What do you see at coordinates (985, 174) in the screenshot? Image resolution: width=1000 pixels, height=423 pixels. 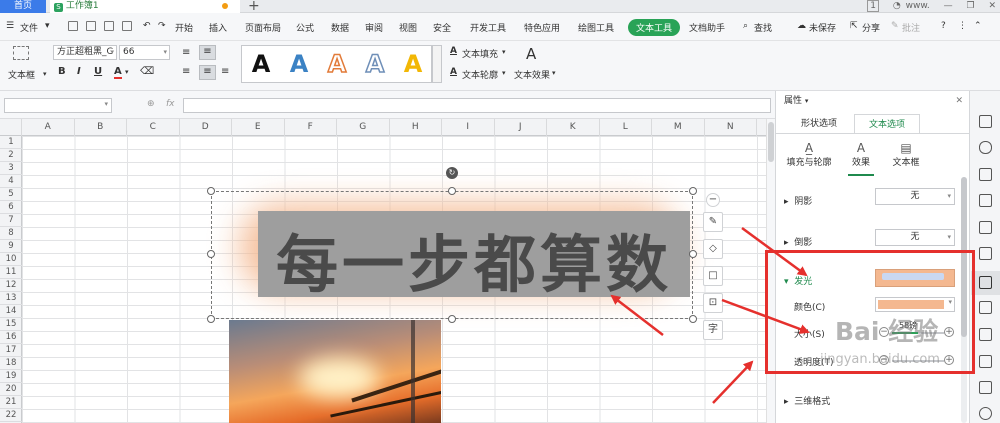 I see `style-icon` at bounding box center [985, 174].